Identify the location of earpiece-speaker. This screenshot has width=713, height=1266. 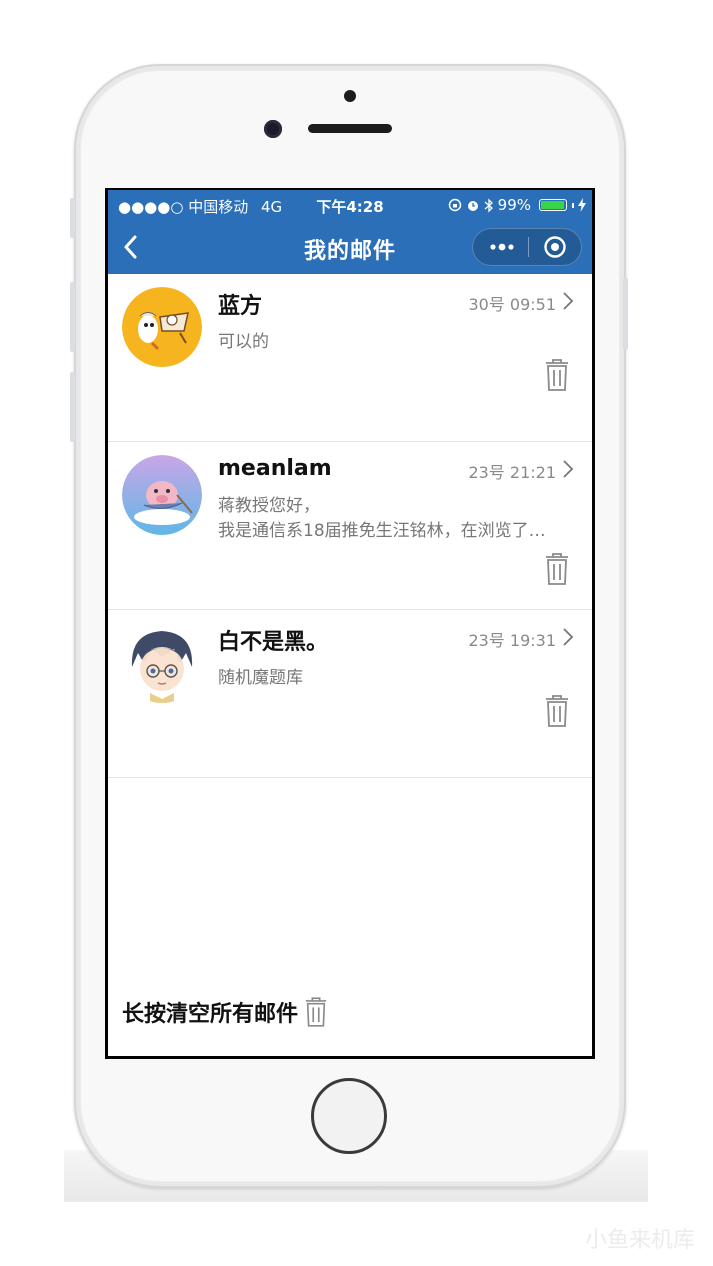
(350, 128).